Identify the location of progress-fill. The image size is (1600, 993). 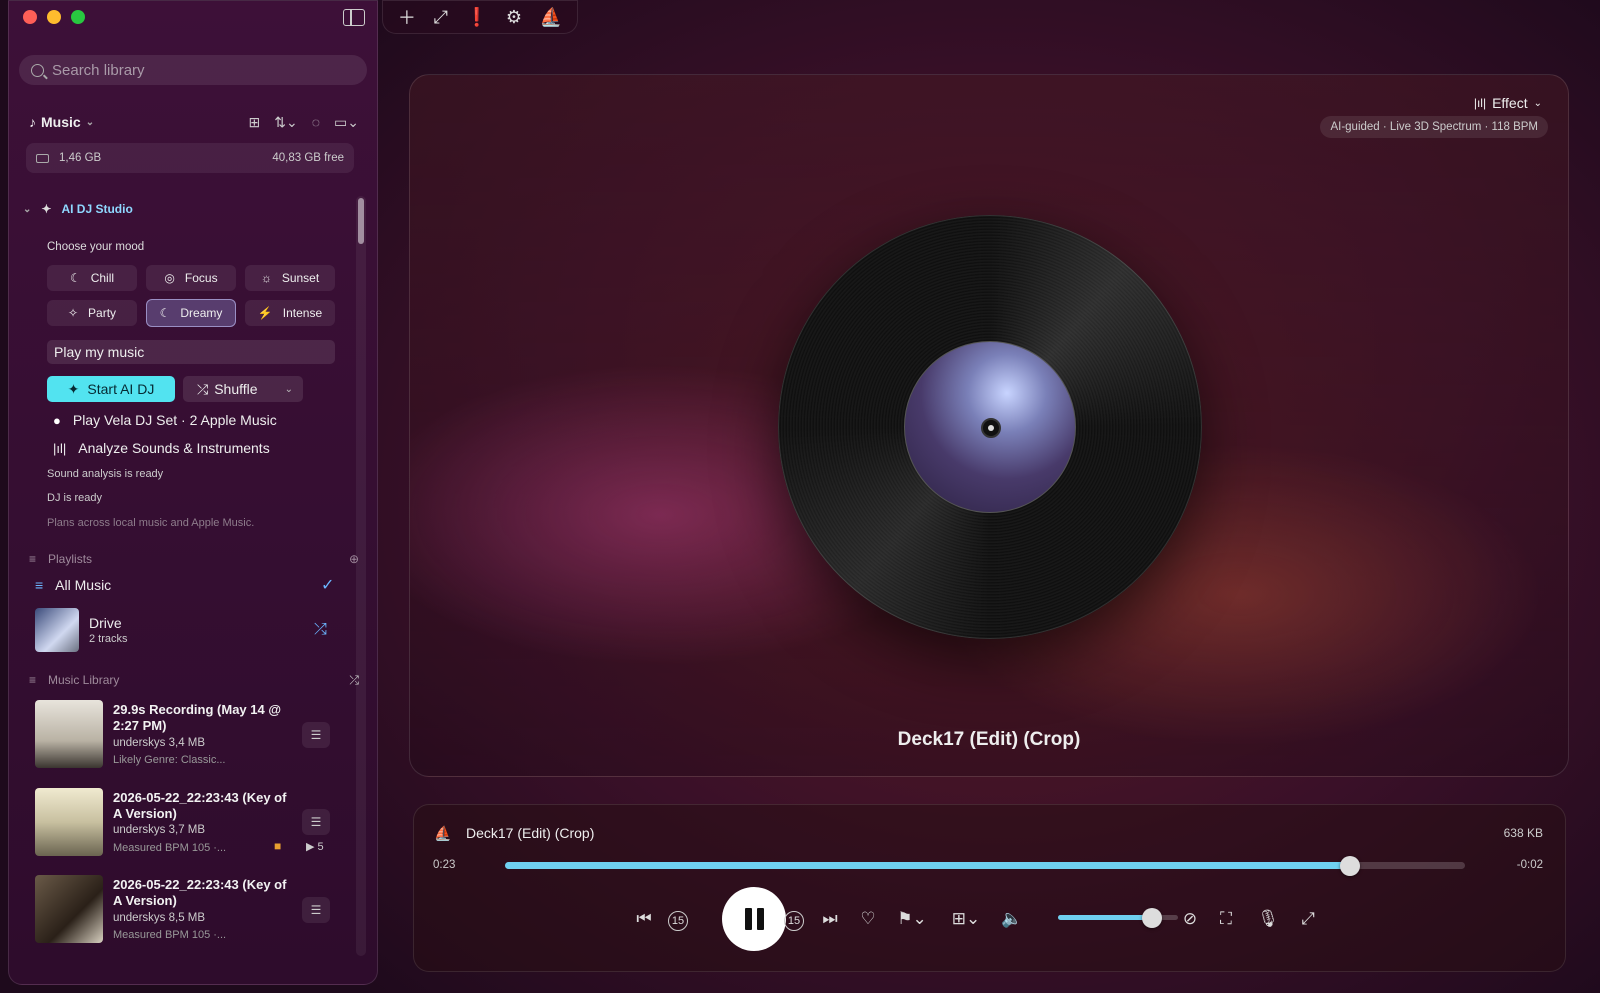
(927, 865).